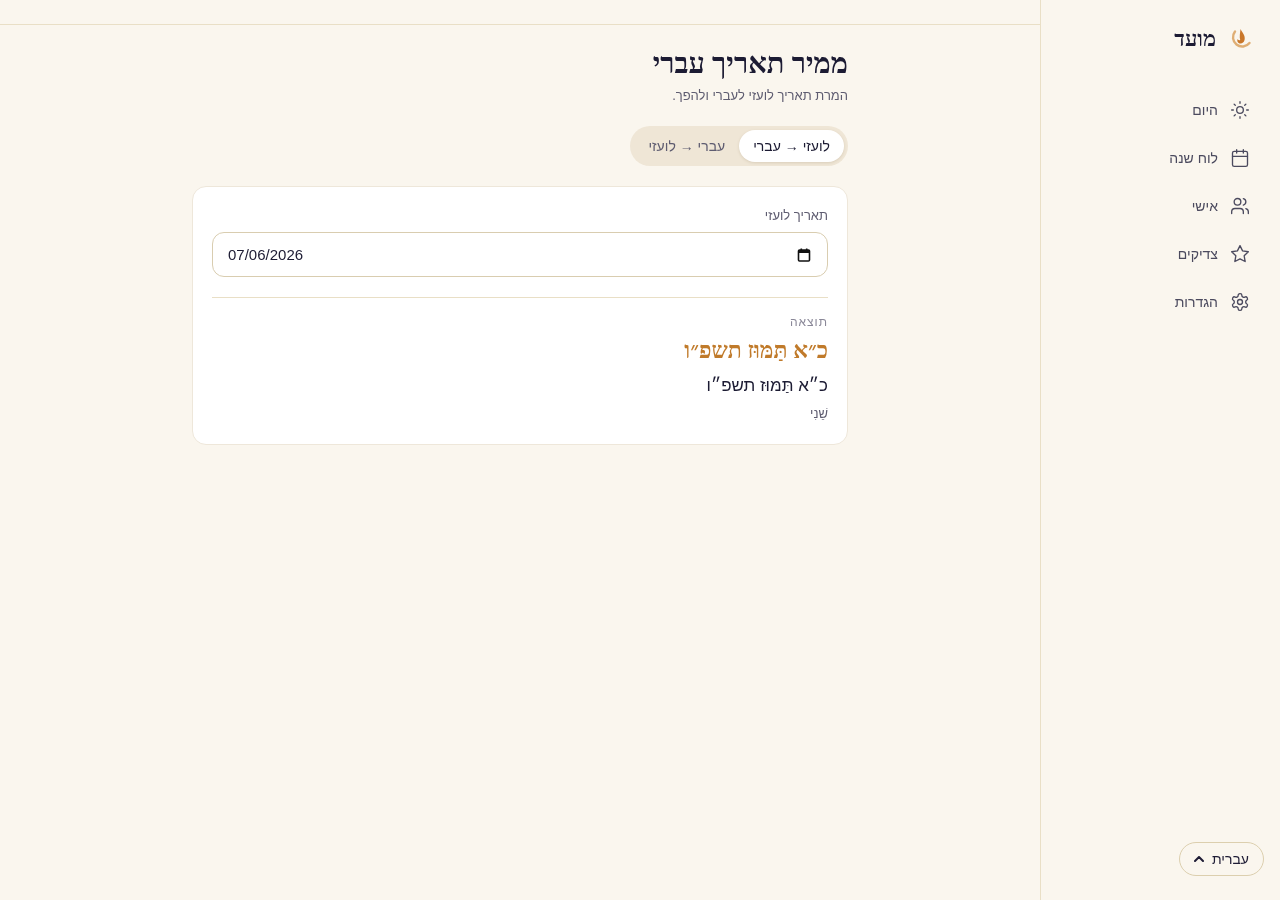 Image resolution: width=1280 pixels, height=900 pixels. Describe the element at coordinates (750, 63) in the screenshot. I see `page-title: ממיר תאריך עברי` at that location.